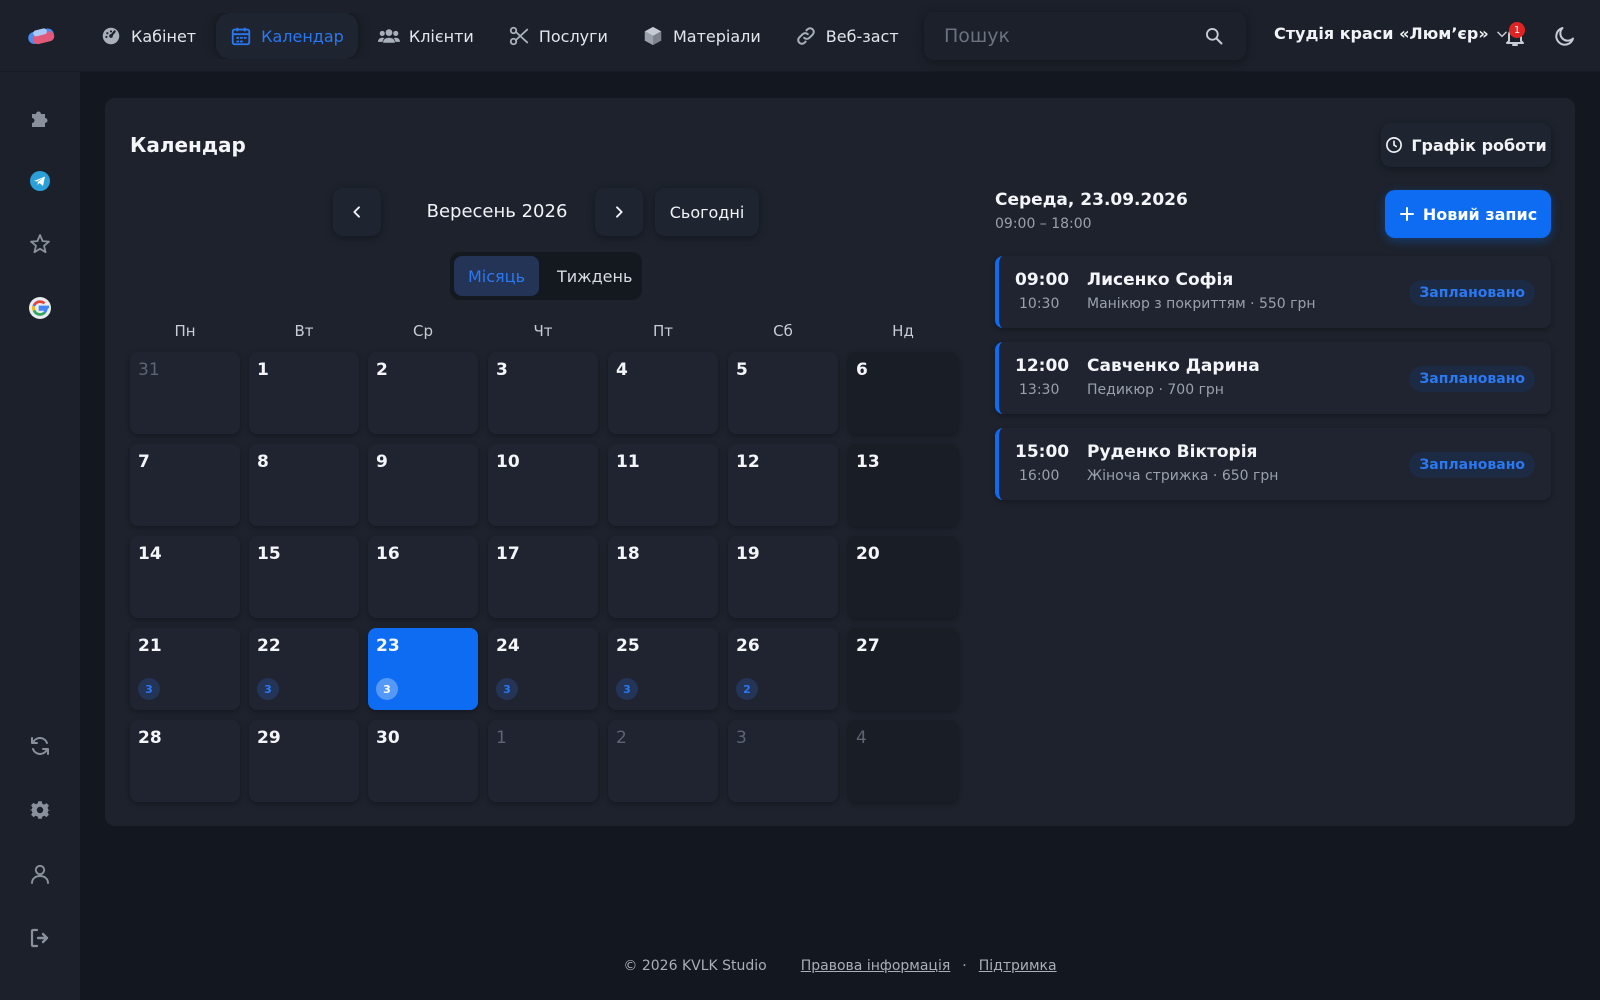  I want to click on day-cell: 25 3, so click(663, 669).